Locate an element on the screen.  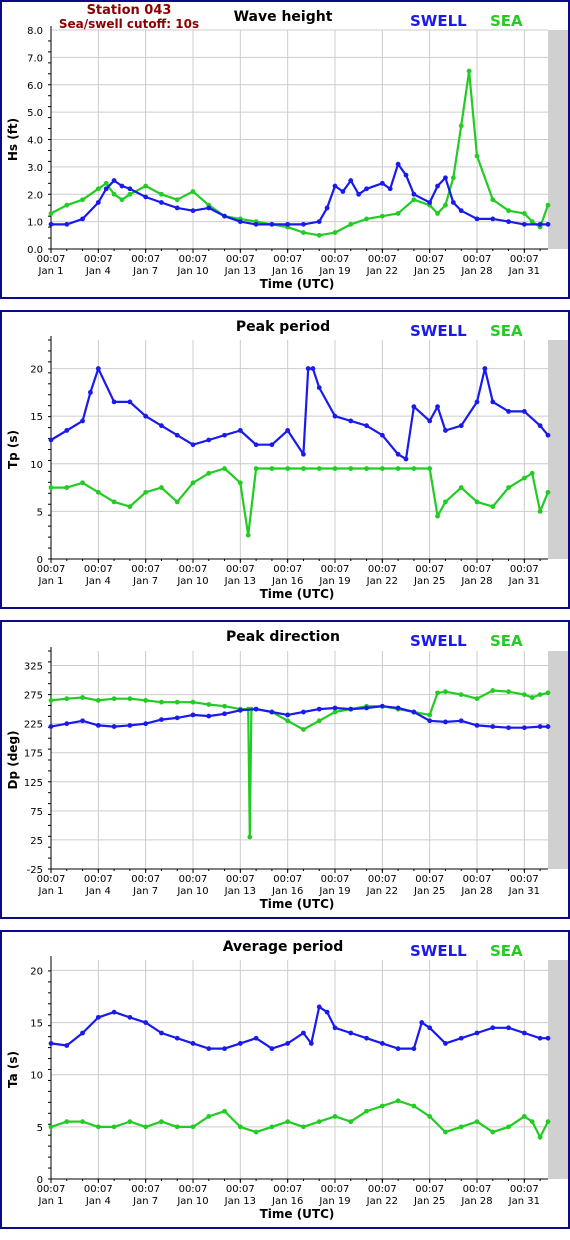
x-tick-date: Jan 25 is located at coordinates (429, 271).